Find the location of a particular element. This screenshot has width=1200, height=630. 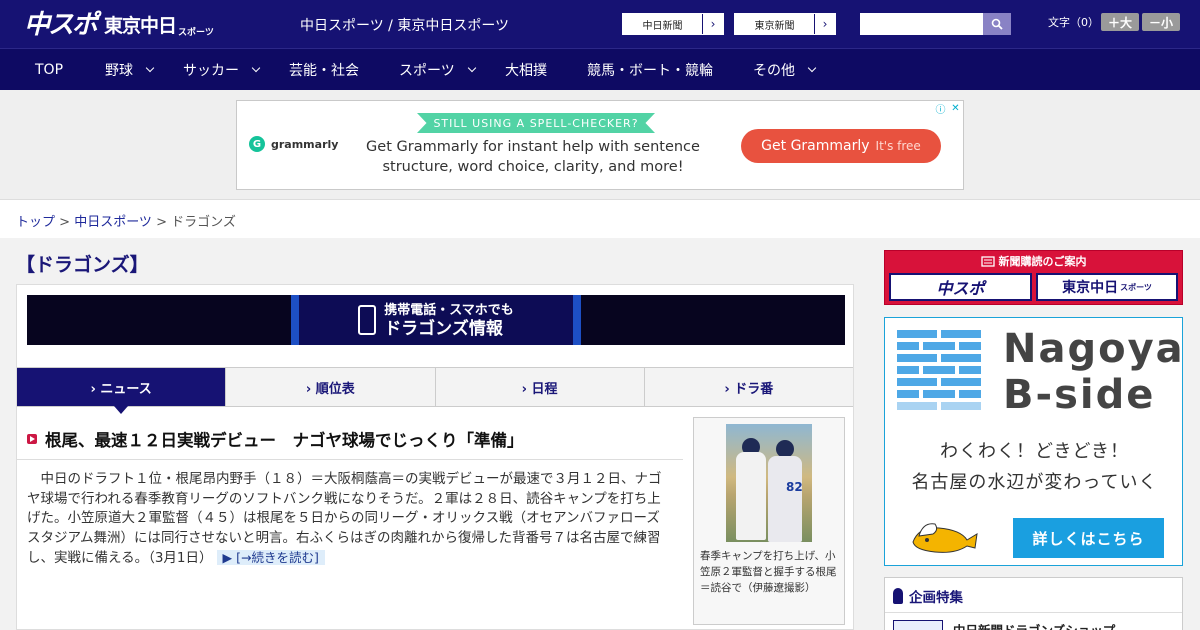

feature-item-dragons-shop: 中日新聞ドラゴンズショップ is located at coordinates (1004, 625).